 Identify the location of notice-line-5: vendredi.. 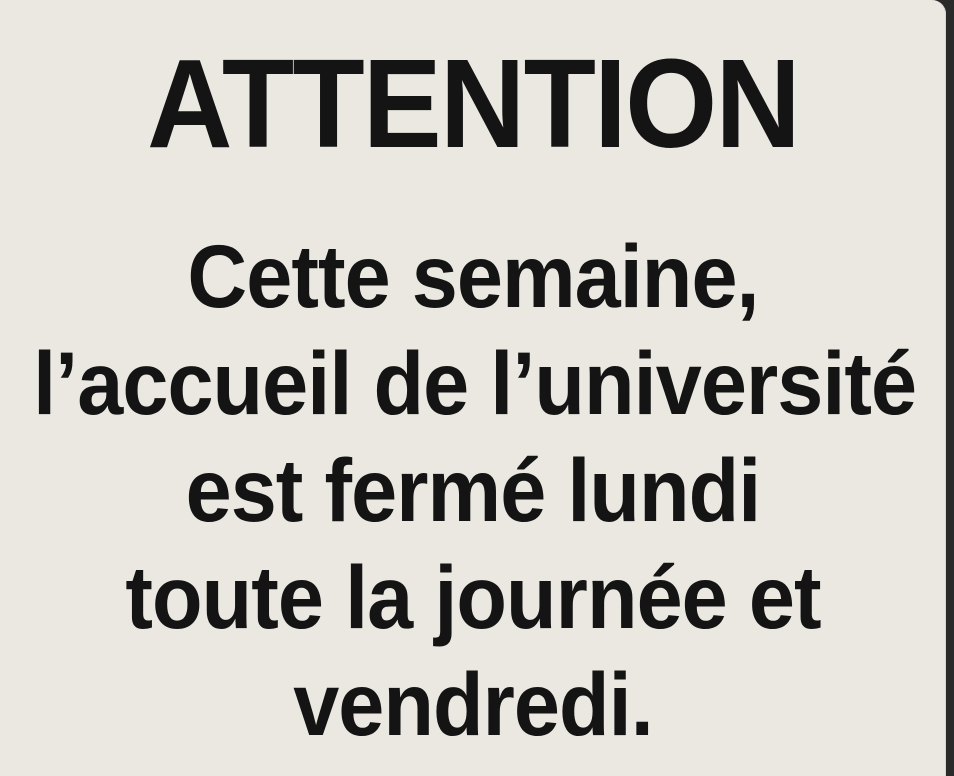
(473, 704).